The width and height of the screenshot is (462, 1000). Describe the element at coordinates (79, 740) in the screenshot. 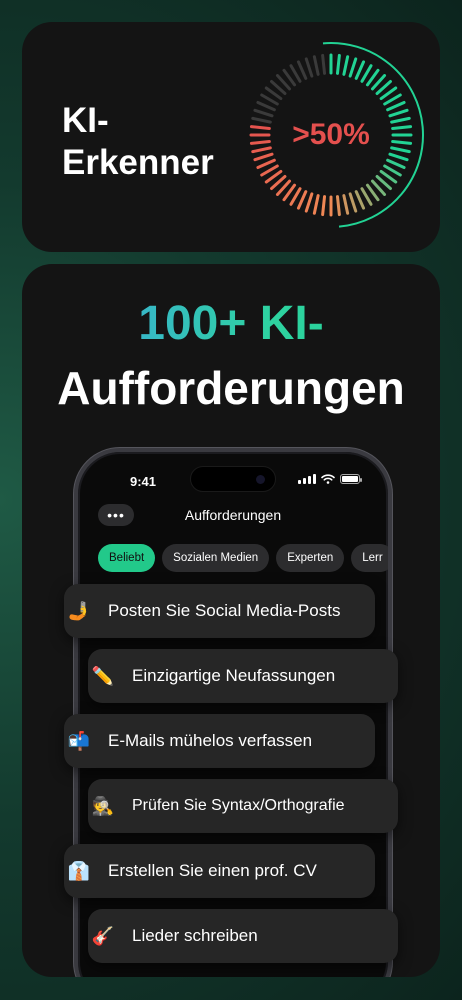

I see `mailbox-icon: 📬` at that location.